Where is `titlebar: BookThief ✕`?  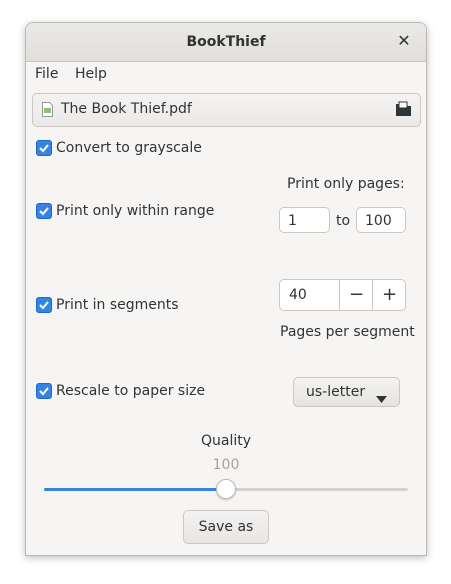
titlebar: BookThief ✕ is located at coordinates (226, 42).